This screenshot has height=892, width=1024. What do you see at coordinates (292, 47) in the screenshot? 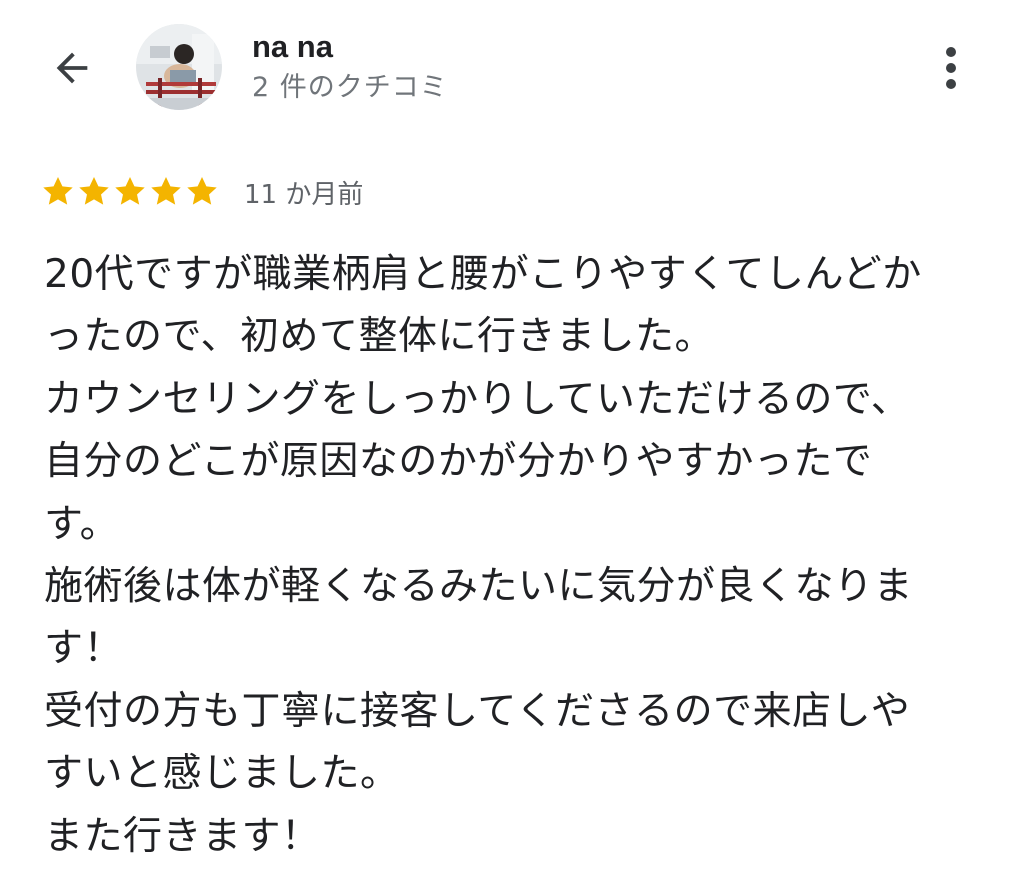
I see `user-name: na na` at bounding box center [292, 47].